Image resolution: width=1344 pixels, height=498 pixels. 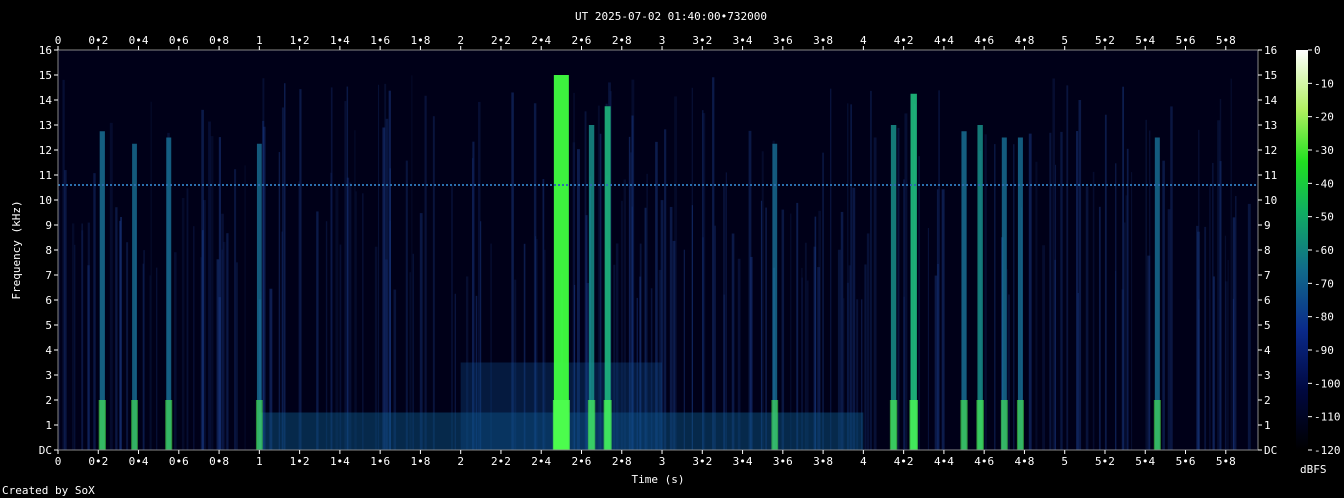 What do you see at coordinates (1267, 325) in the screenshot?
I see `y-tick-label-right: 5` at bounding box center [1267, 325].